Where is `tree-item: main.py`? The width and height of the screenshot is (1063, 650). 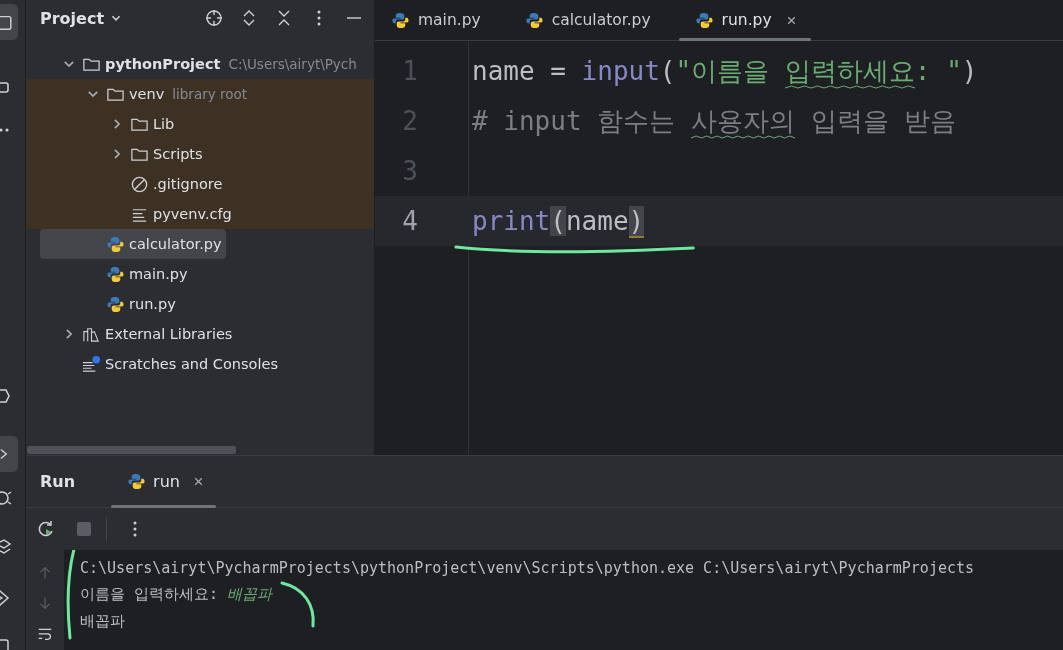
tree-item: main.py is located at coordinates (116, 274).